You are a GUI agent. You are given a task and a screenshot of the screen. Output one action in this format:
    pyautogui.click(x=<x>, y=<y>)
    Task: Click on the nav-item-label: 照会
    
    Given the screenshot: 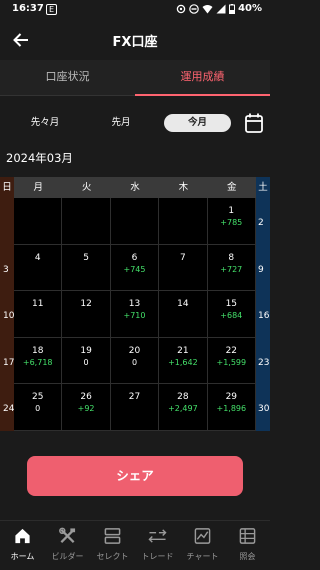 What is the action you would take?
    pyautogui.click(x=247, y=556)
    